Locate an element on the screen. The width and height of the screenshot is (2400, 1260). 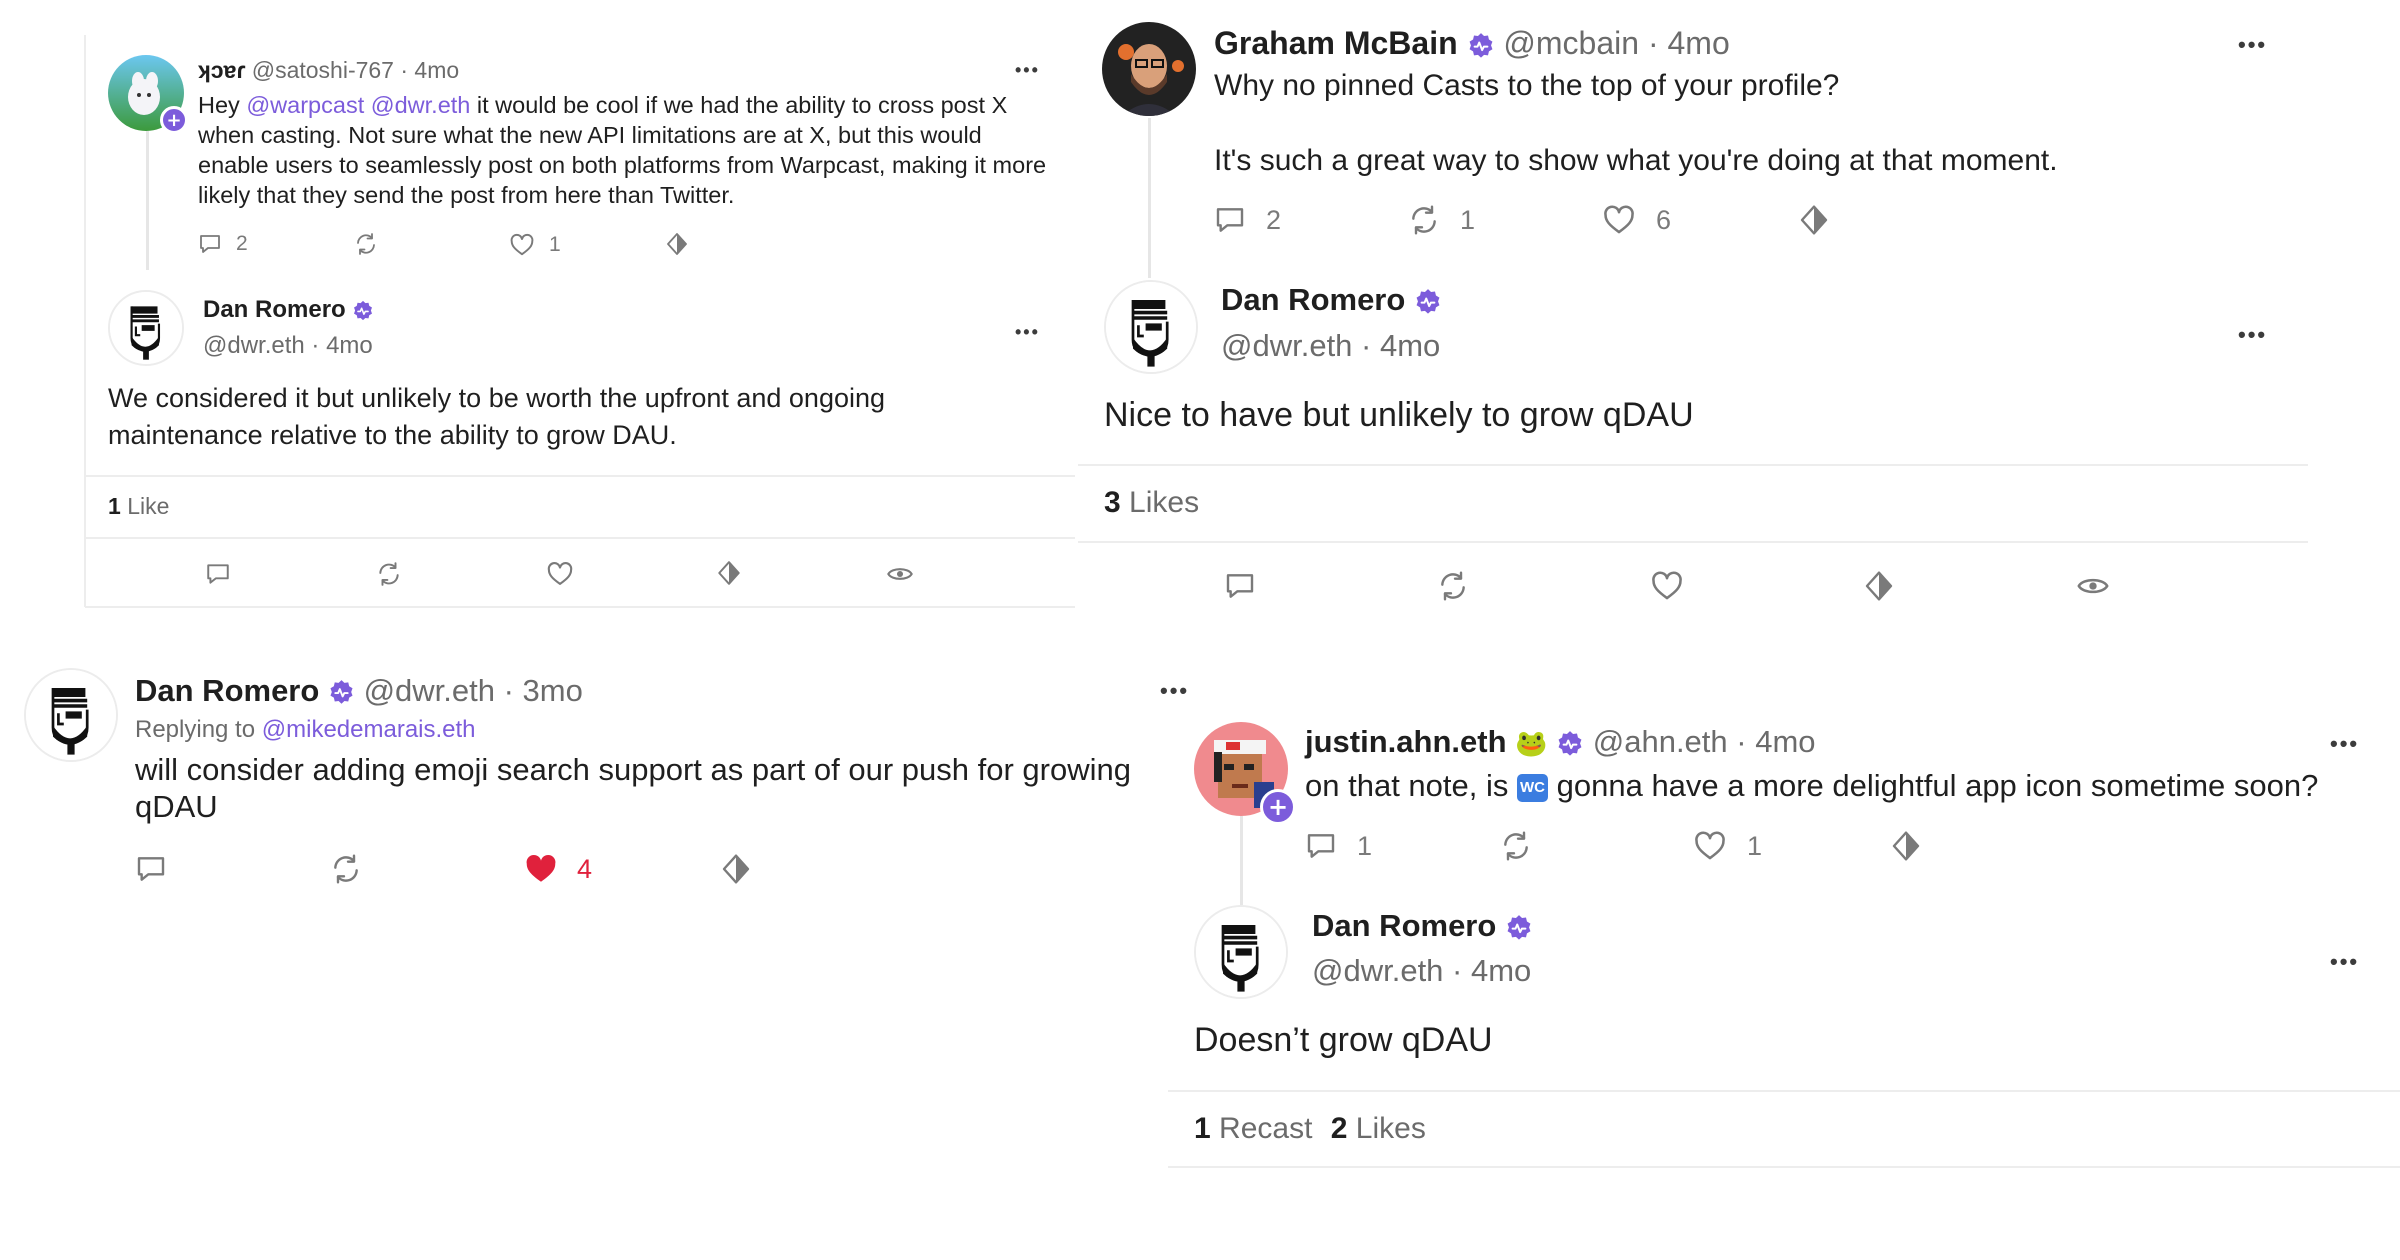
cast-header: Dan Romero @dwr.eth · 3mo is located at coordinates (359, 691).